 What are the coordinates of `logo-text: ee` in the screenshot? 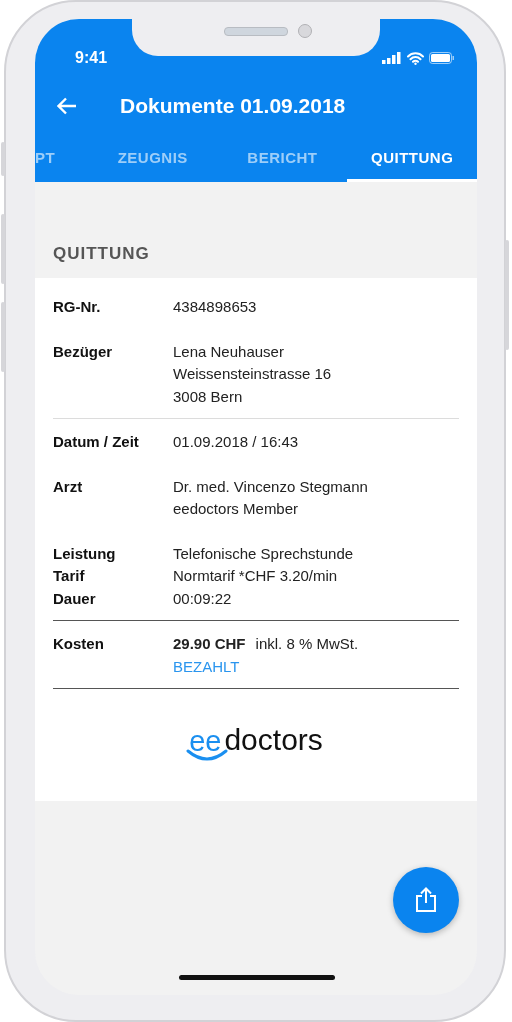 It's located at (205, 741).